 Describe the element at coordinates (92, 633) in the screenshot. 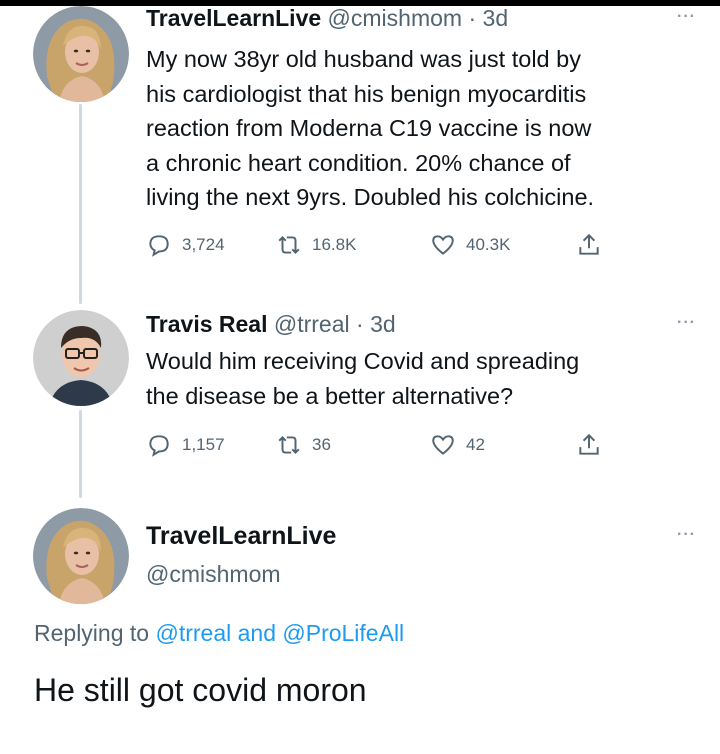

I see `replying-prefix: Replying to` at that location.